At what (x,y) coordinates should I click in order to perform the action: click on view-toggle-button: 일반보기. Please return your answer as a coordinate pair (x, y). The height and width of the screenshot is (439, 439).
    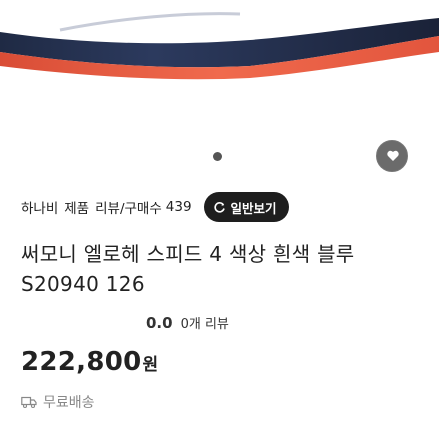
    Looking at the image, I should click on (246, 207).